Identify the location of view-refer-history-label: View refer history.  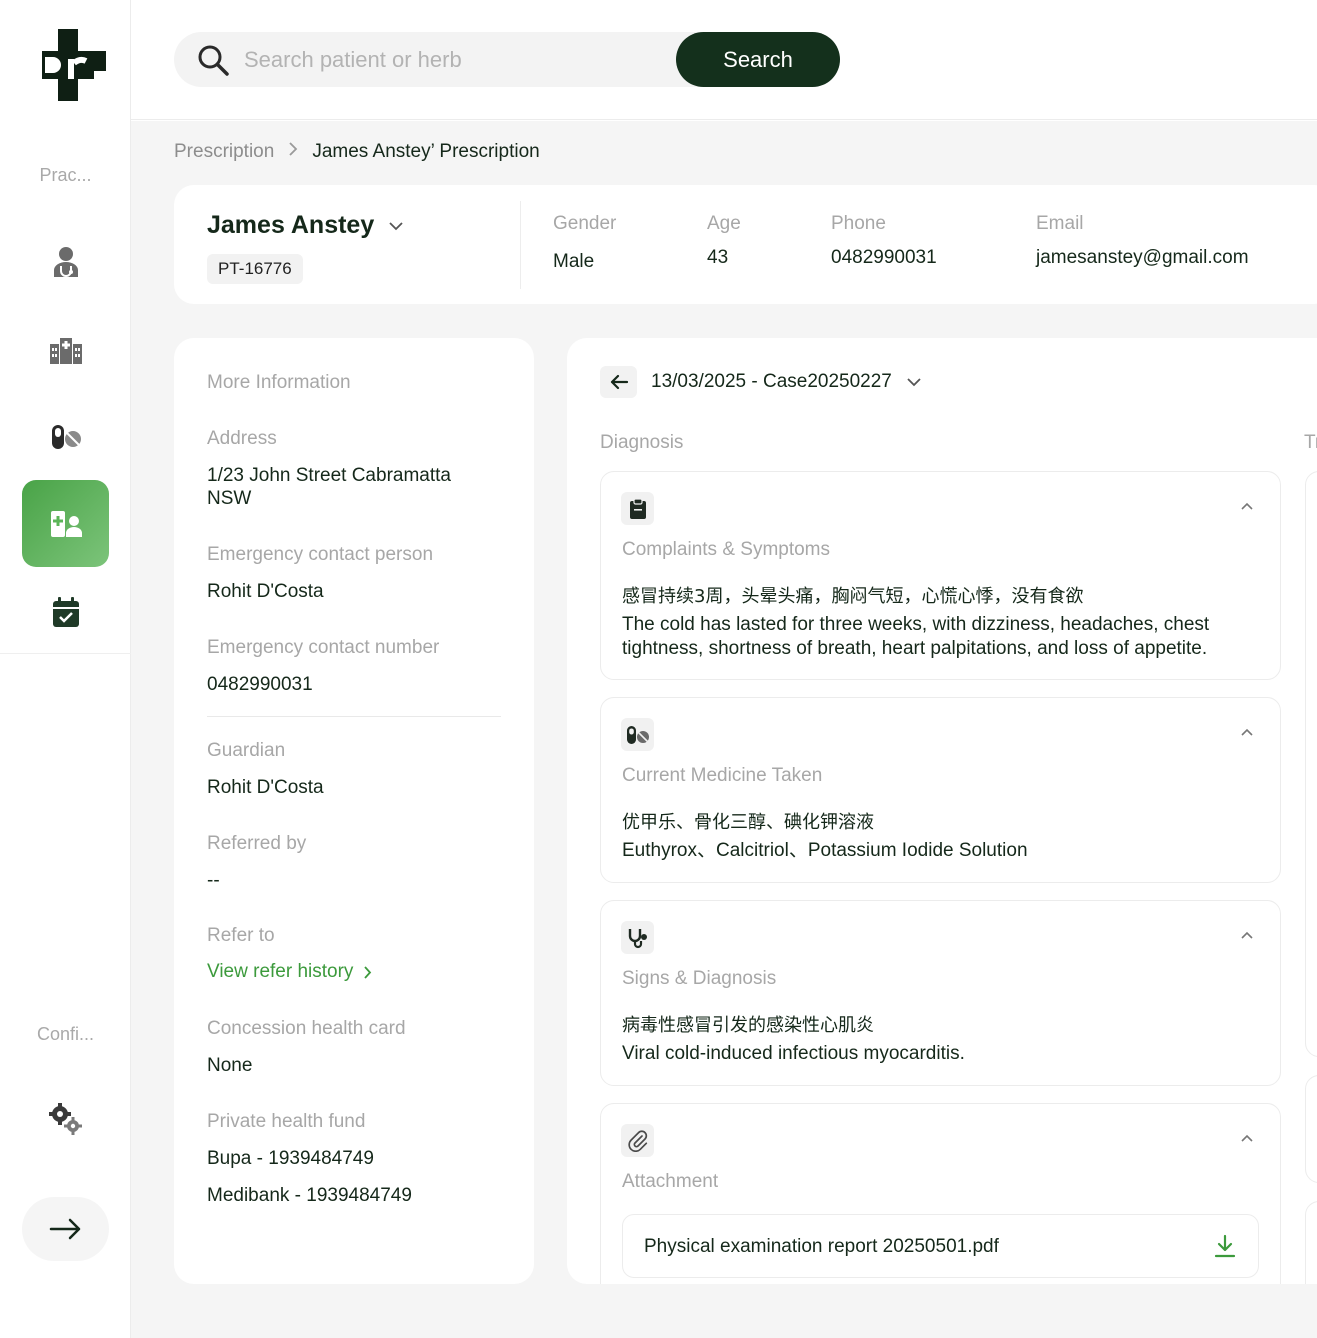
(280, 971).